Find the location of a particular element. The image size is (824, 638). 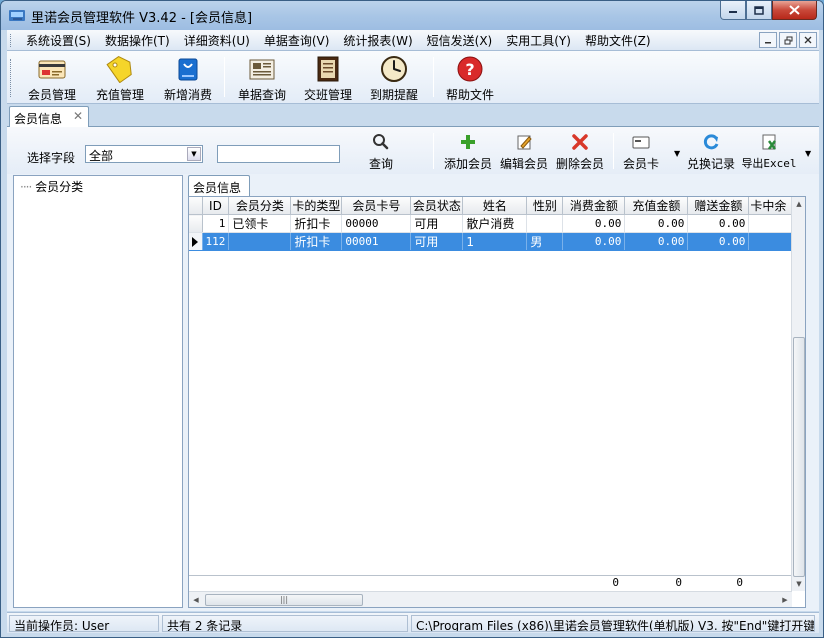

tree-node-member-category: ···· 会员分类 is located at coordinates (51, 186).